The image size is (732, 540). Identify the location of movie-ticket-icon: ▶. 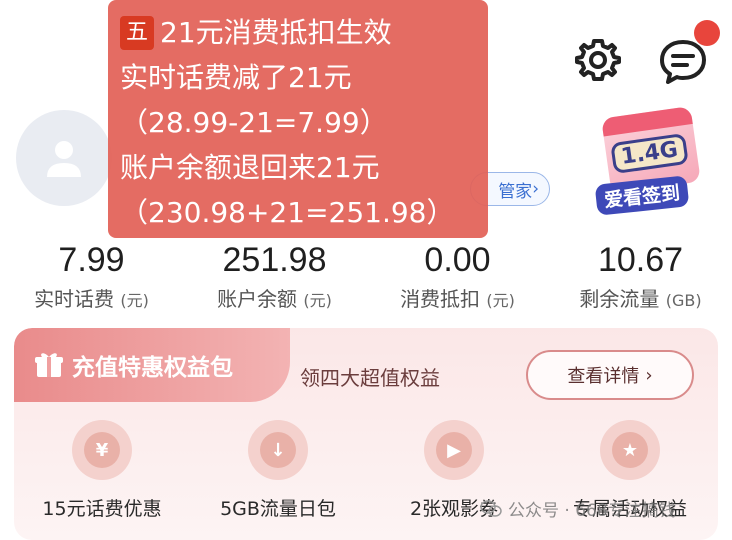
(454, 450).